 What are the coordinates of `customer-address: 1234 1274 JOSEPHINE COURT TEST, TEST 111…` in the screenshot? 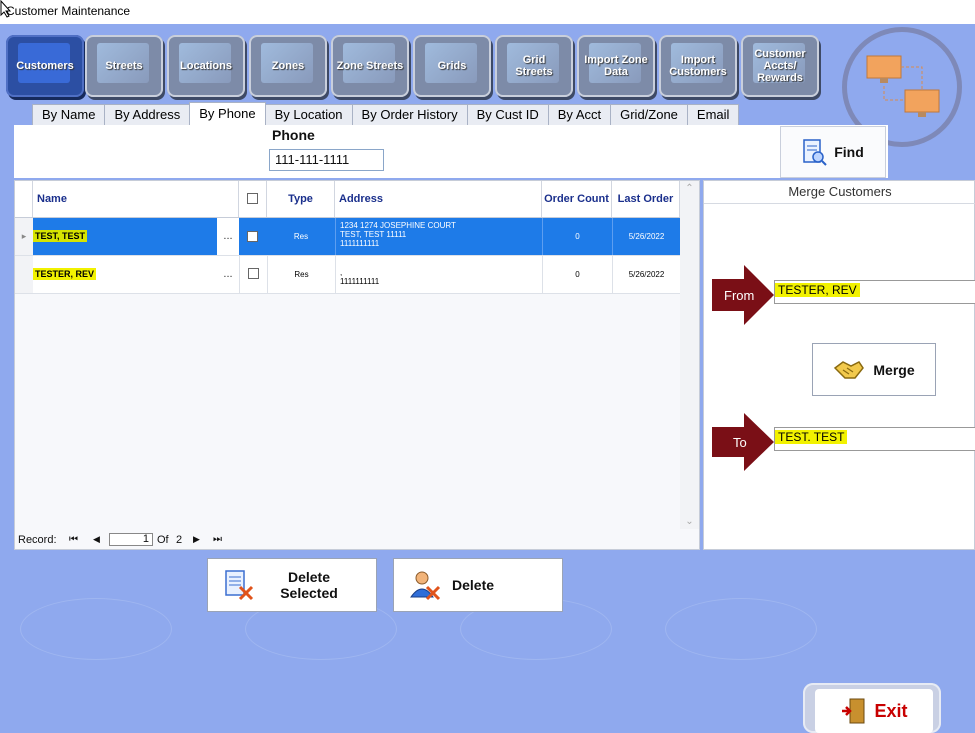 It's located at (438, 236).